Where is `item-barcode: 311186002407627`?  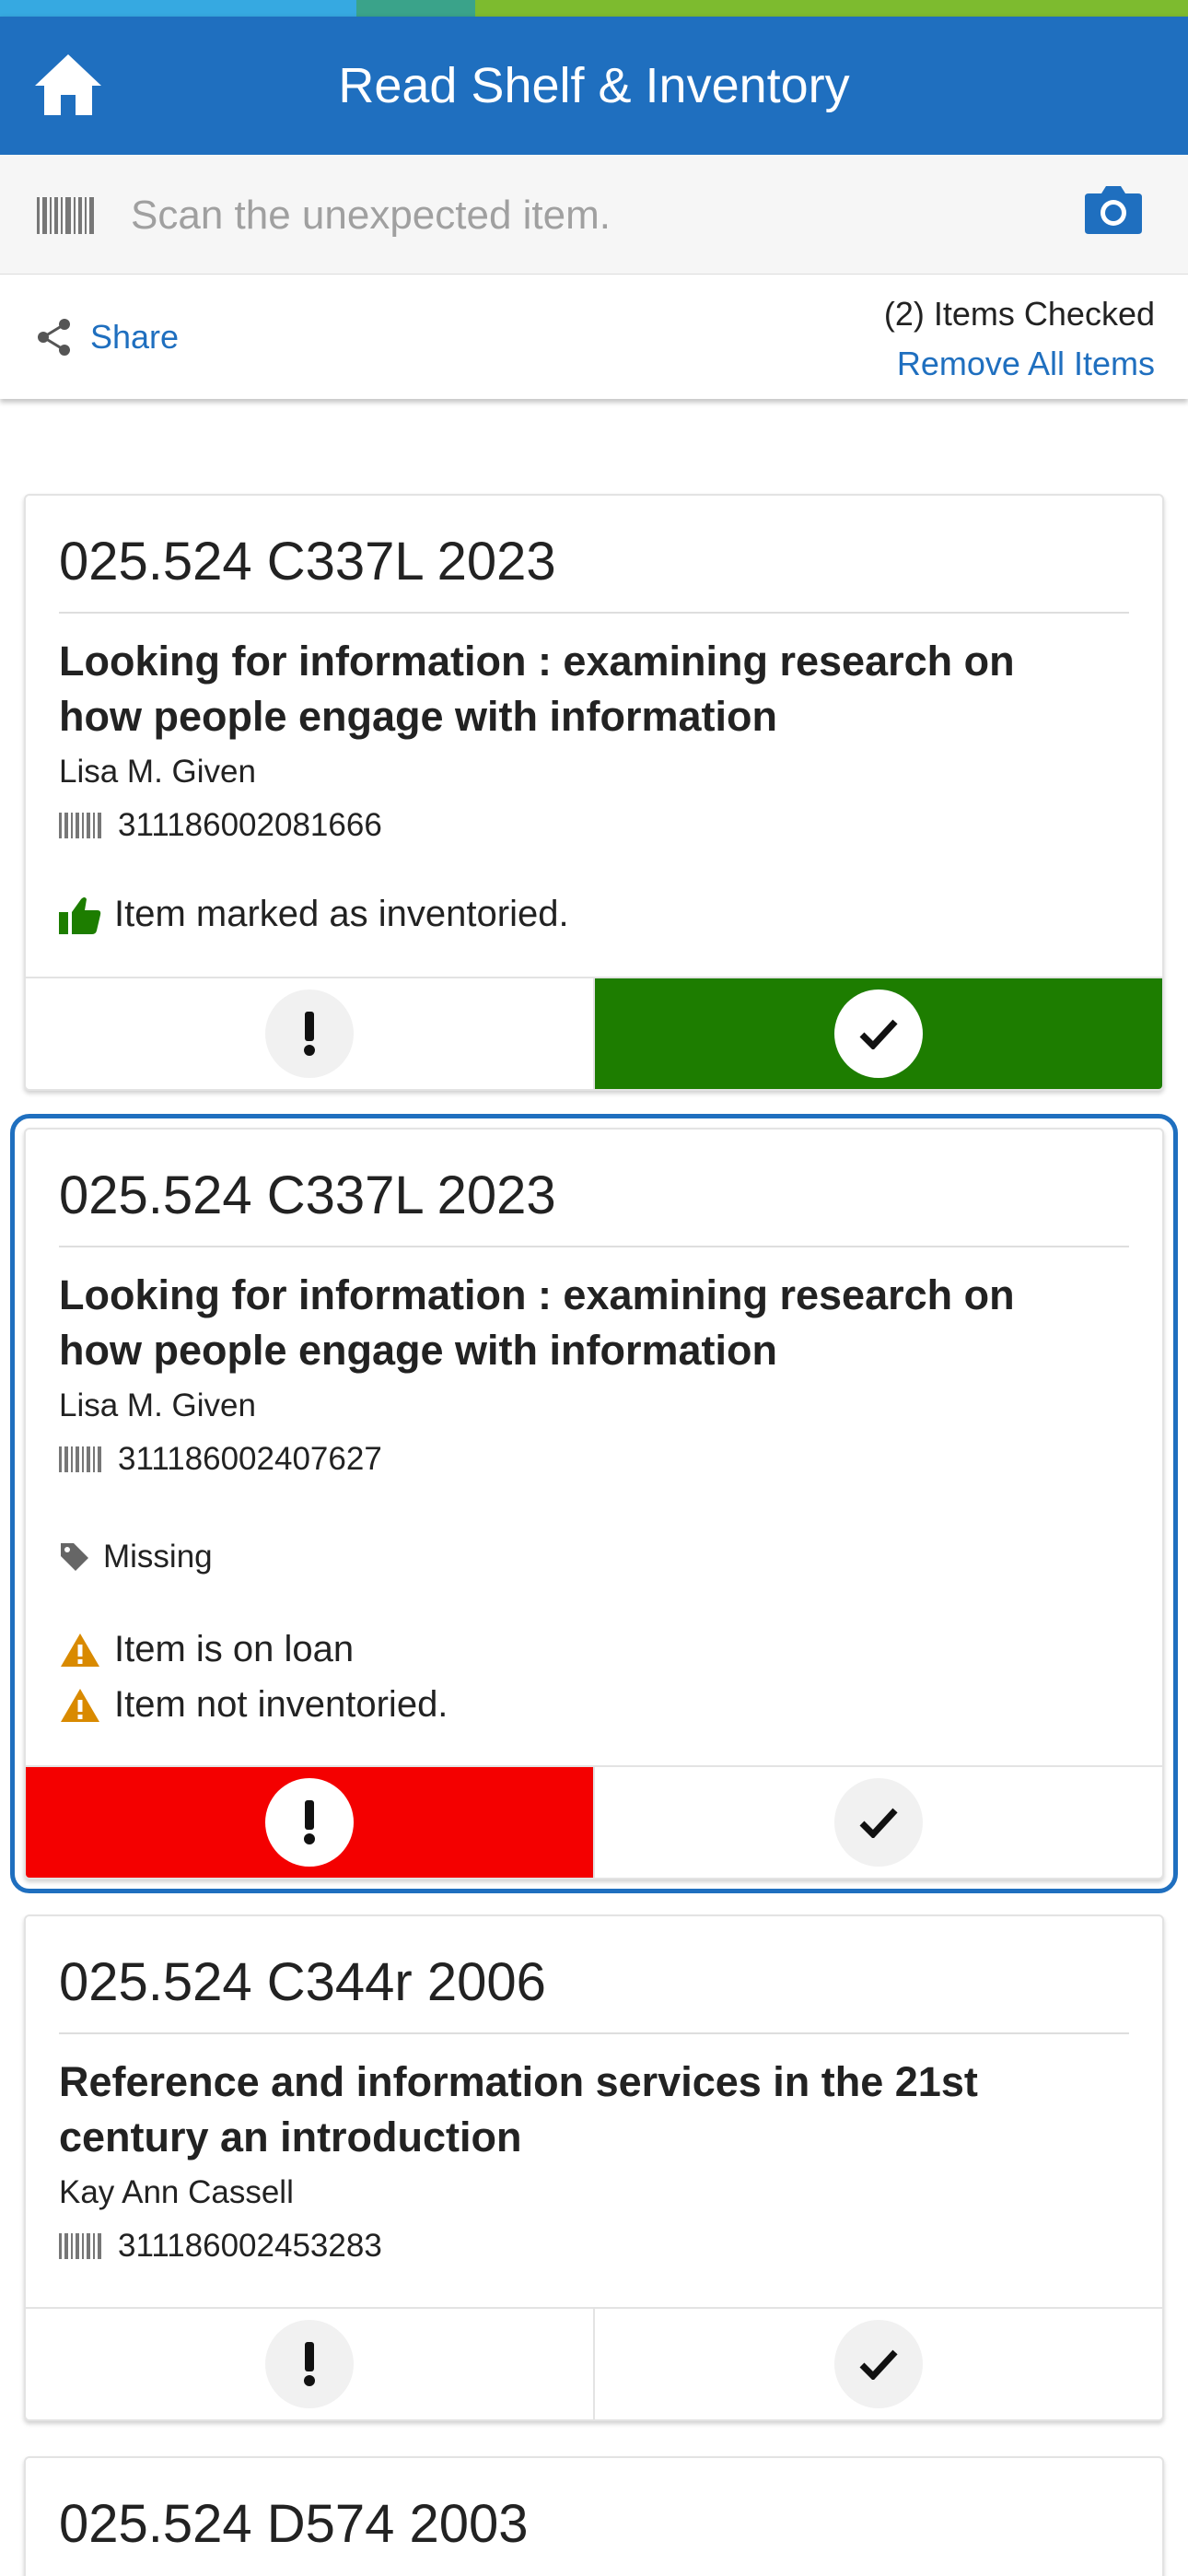
item-barcode: 311186002407627 is located at coordinates (220, 1459).